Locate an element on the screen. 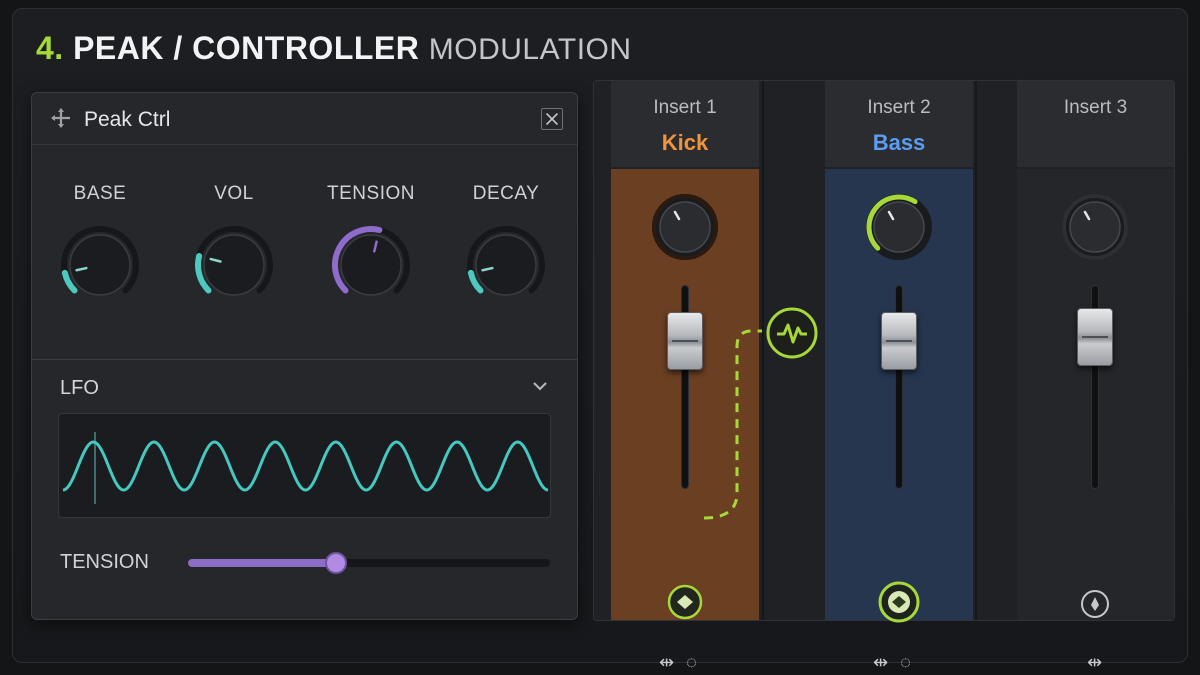  insert-label: Insert 2 is located at coordinates (899, 107).